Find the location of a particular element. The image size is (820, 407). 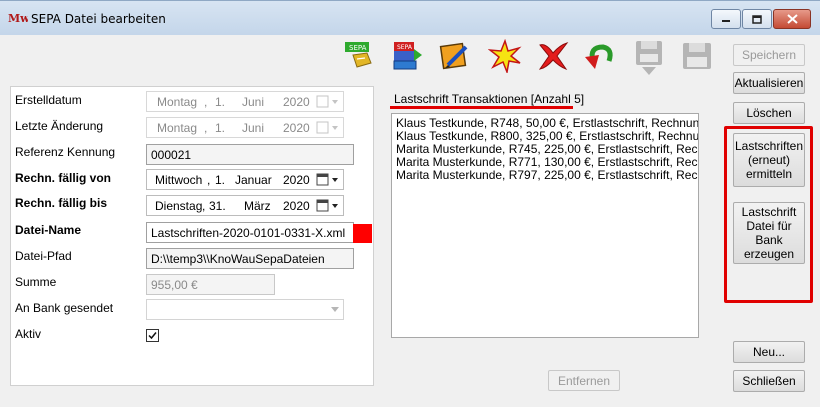

sepa-export-icon: SEPA is located at coordinates (407, 56).